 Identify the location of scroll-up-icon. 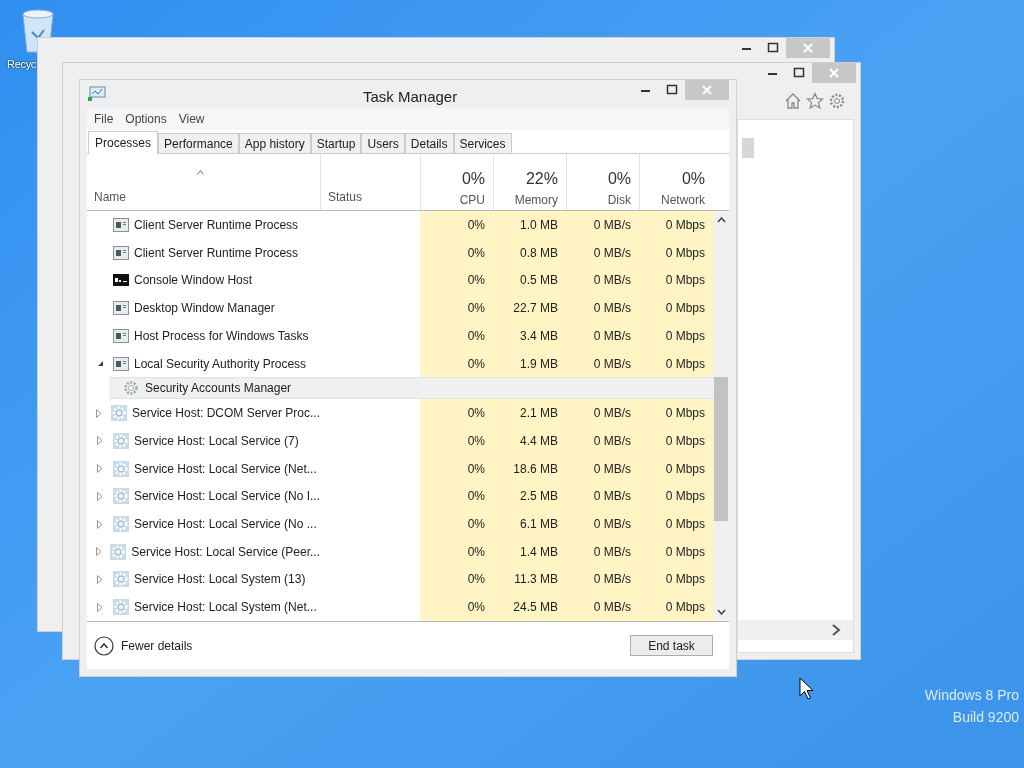
(721, 220).